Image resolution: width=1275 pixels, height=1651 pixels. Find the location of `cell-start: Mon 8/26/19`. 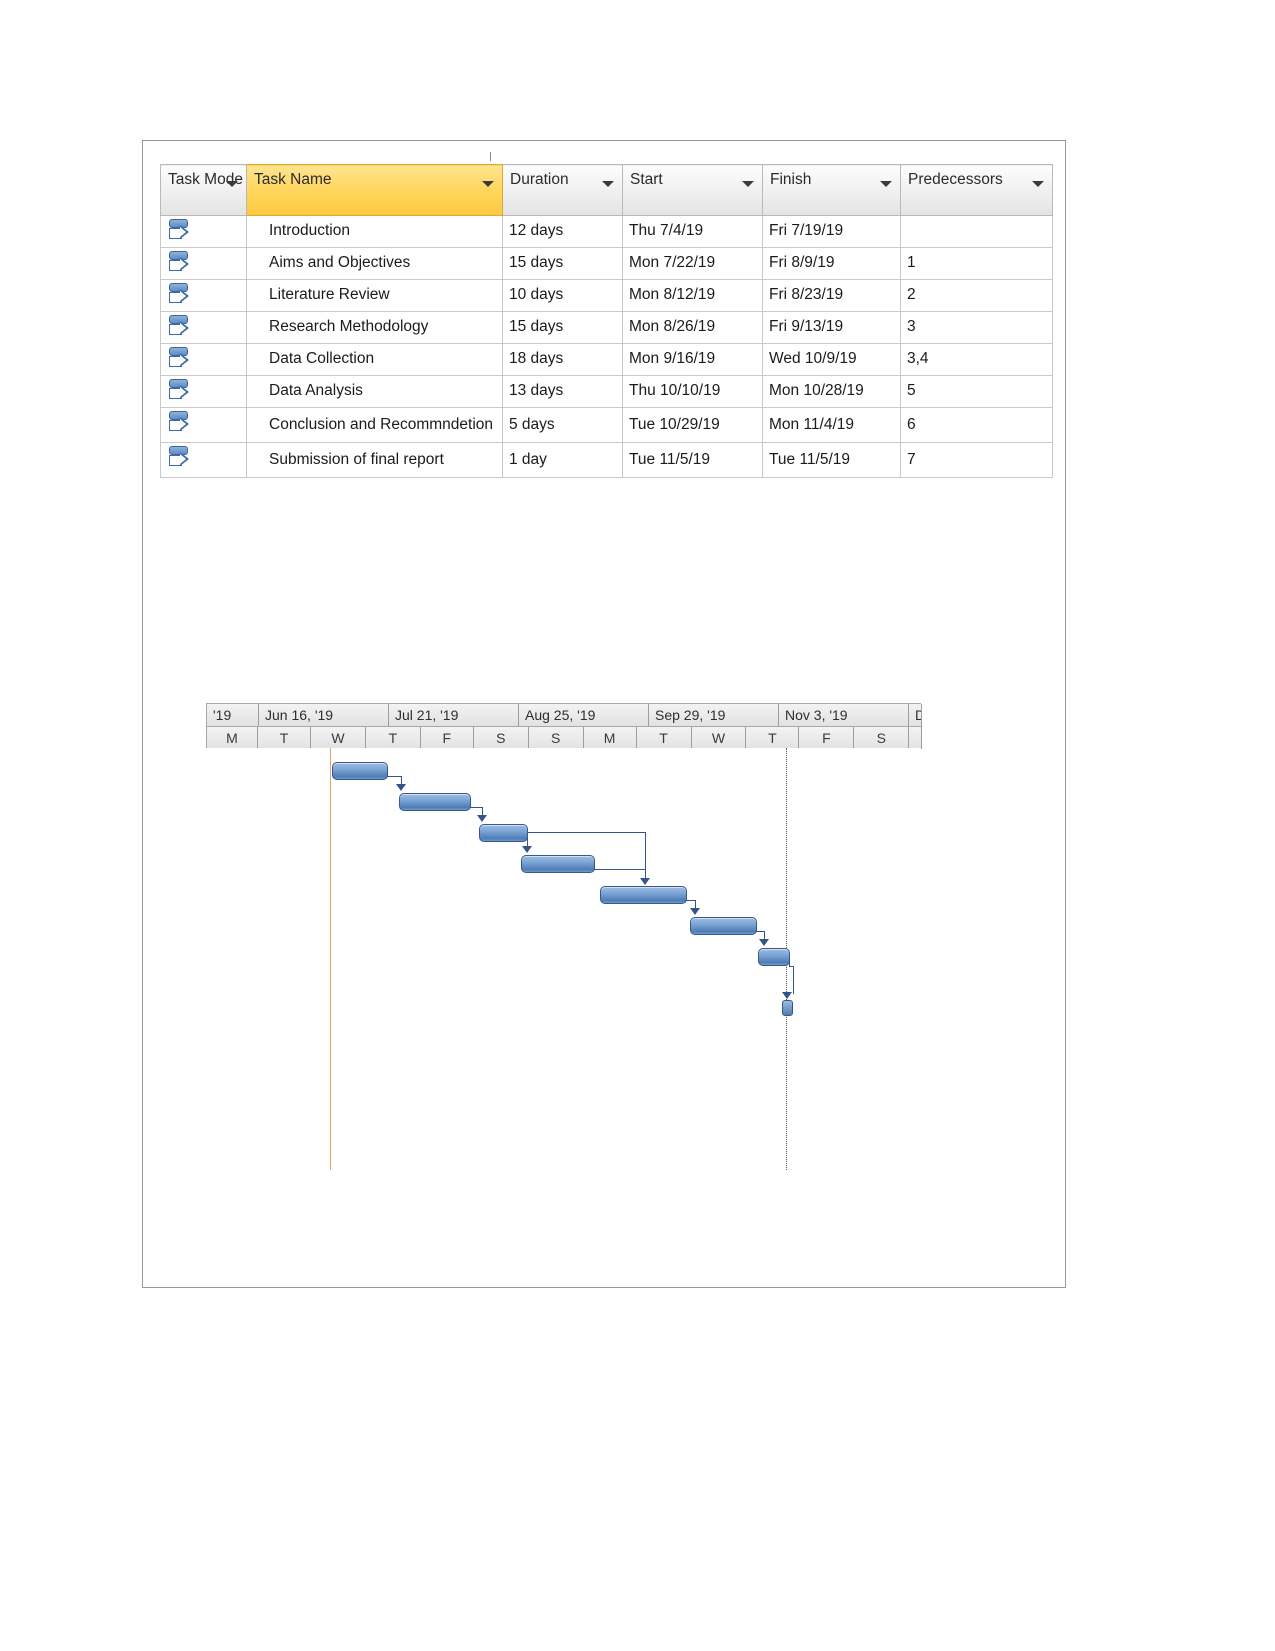

cell-start: Mon 8/26/19 is located at coordinates (692, 327).